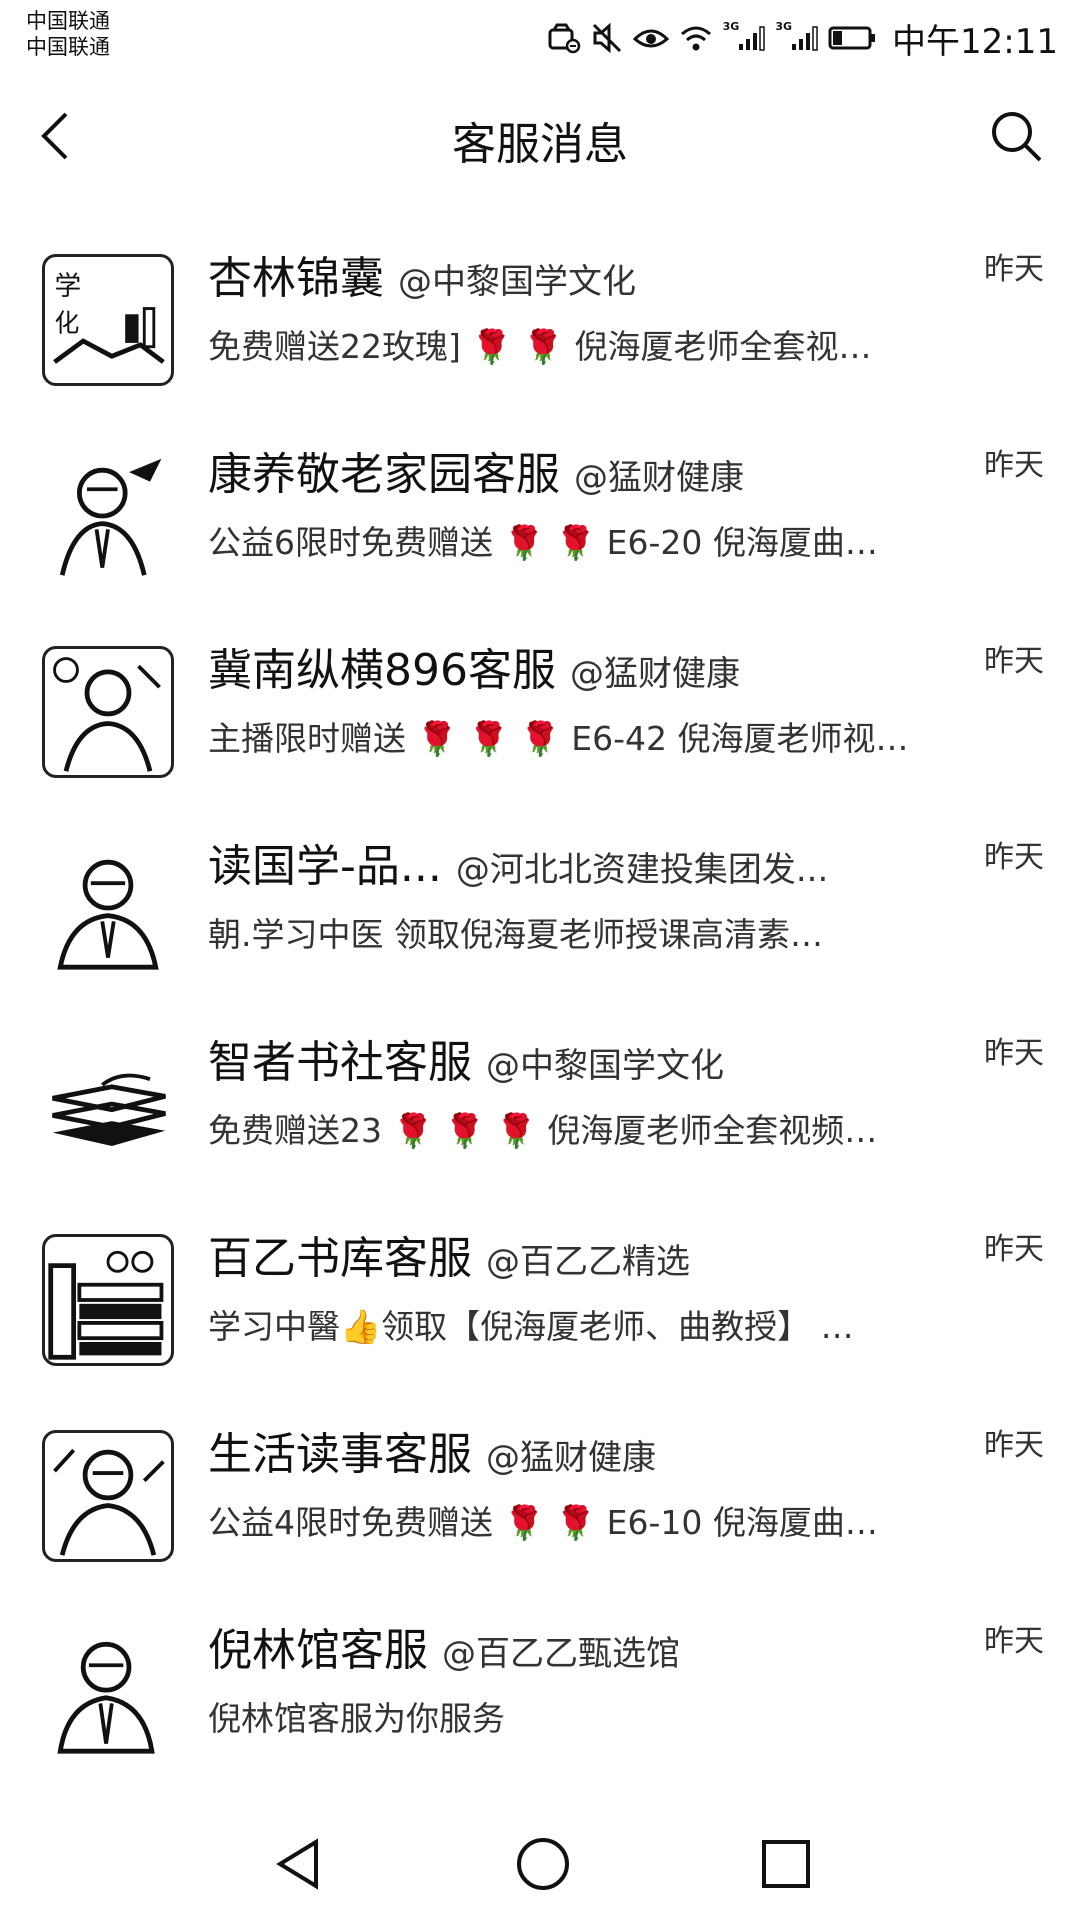  I want to click on mute-icon, so click(607, 38).